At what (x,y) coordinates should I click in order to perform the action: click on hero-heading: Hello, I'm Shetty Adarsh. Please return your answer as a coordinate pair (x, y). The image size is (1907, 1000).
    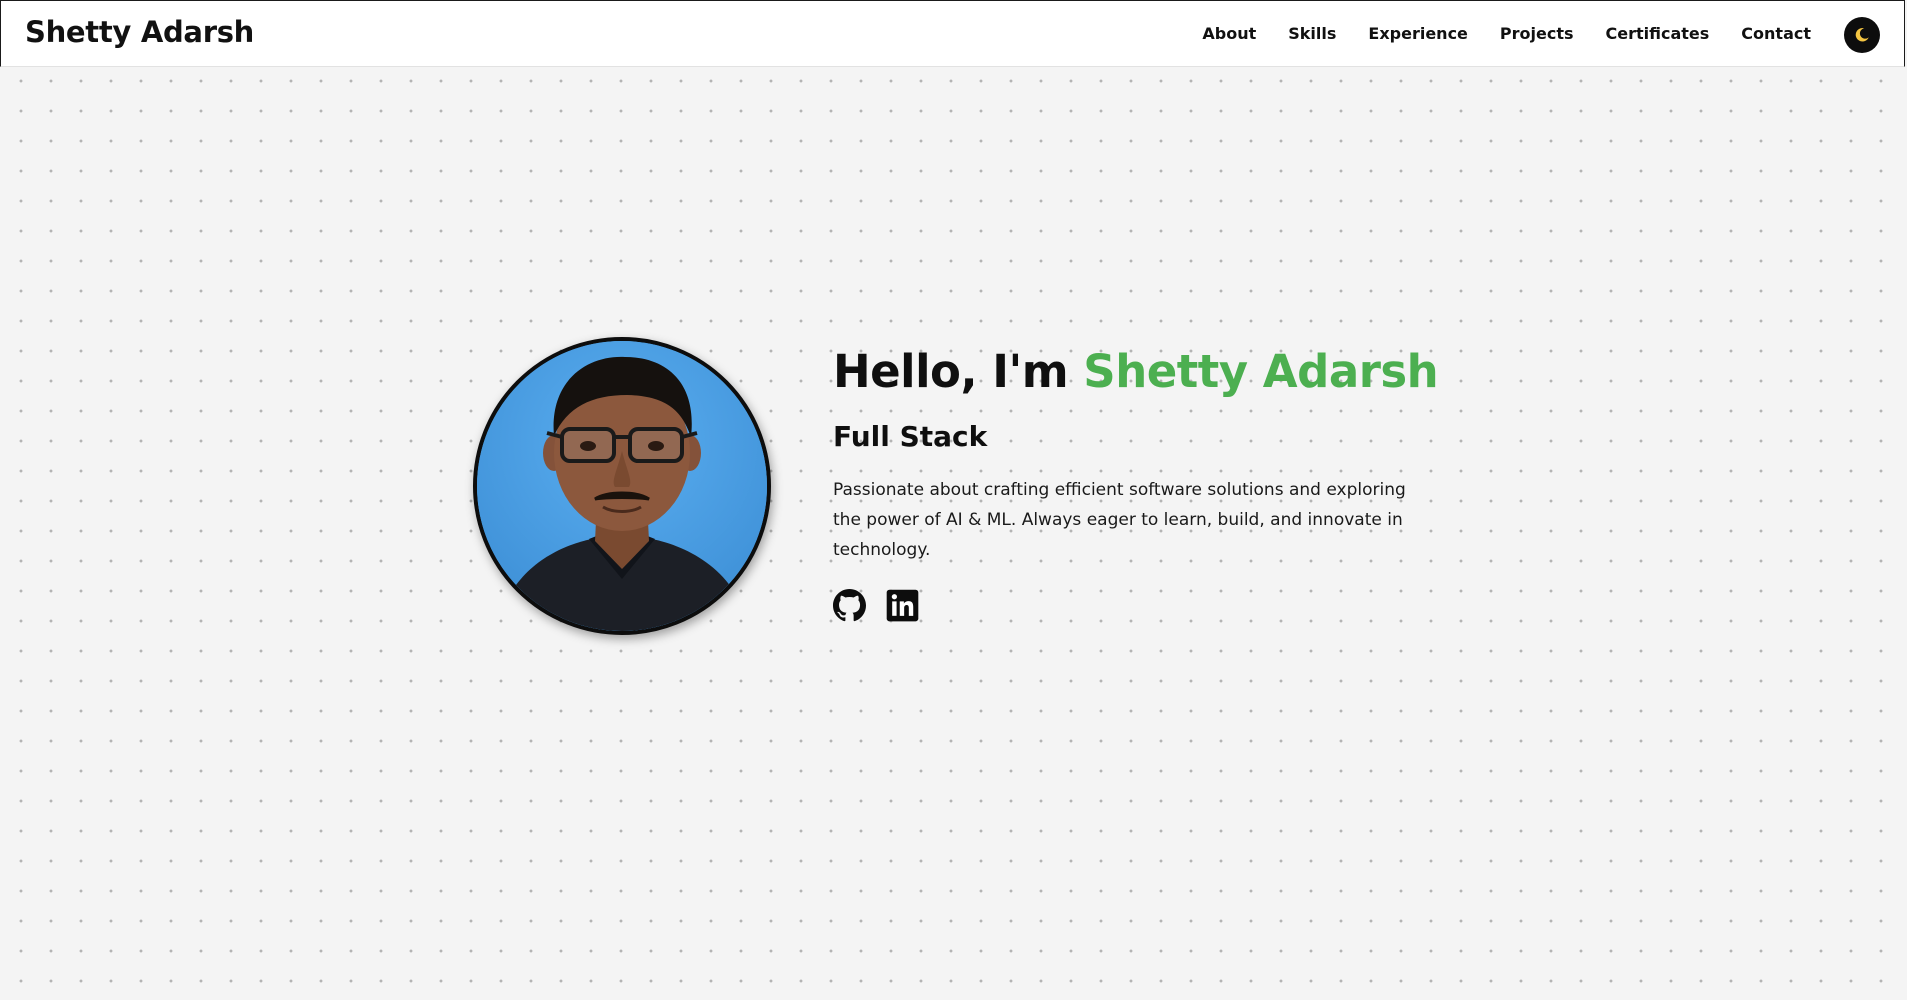
    Looking at the image, I should click on (1143, 372).